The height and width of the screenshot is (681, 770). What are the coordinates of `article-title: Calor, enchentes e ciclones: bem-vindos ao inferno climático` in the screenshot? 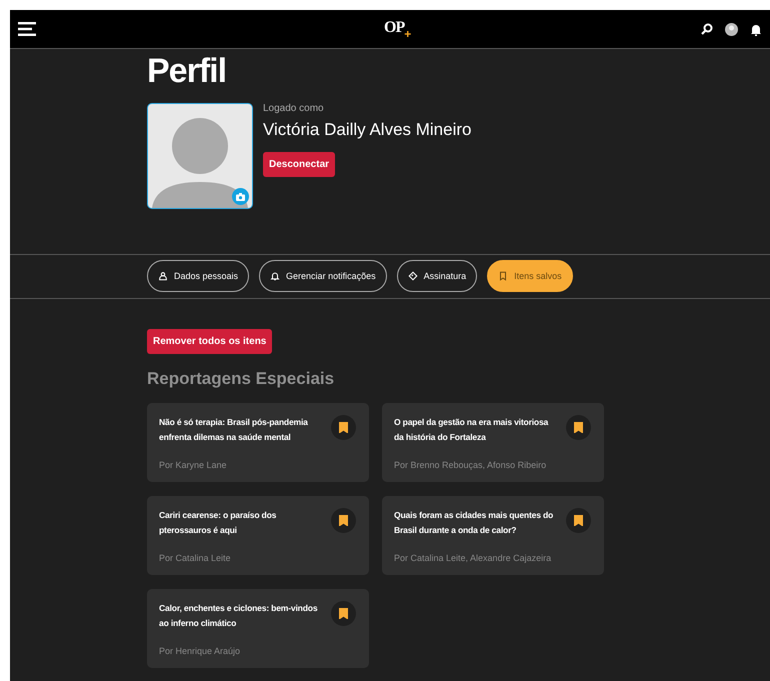 It's located at (241, 619).